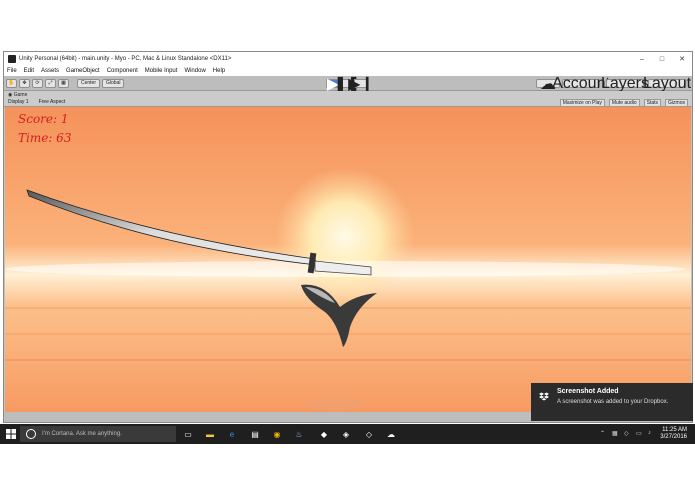 The width and height of the screenshot is (695, 494). What do you see at coordinates (277, 434) in the screenshot?
I see `chrome-icon: ◉` at bounding box center [277, 434].